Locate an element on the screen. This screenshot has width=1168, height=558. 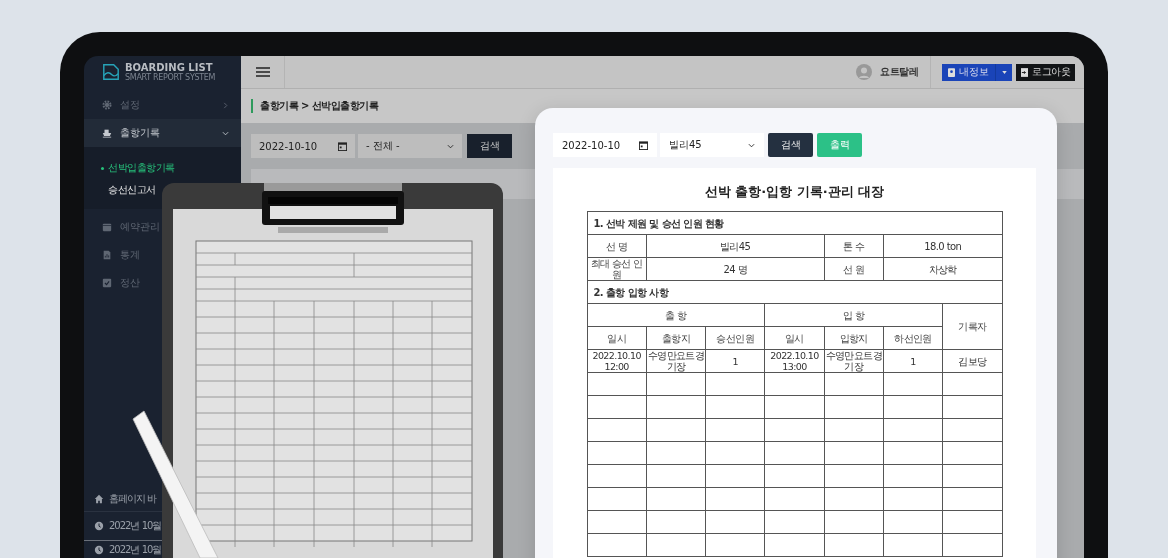
settings-icon is located at coordinates (107, 105).